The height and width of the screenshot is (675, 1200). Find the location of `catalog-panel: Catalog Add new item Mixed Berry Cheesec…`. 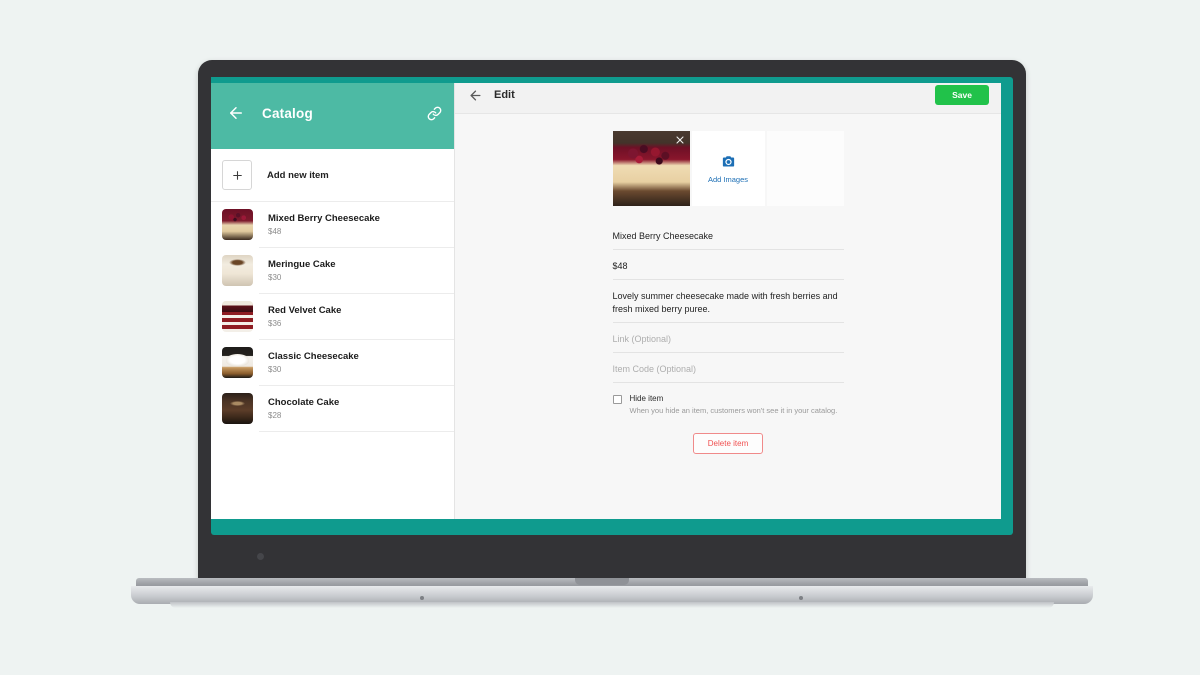

catalog-panel: Catalog Add new item Mixed Berry Cheesec… is located at coordinates (333, 298).